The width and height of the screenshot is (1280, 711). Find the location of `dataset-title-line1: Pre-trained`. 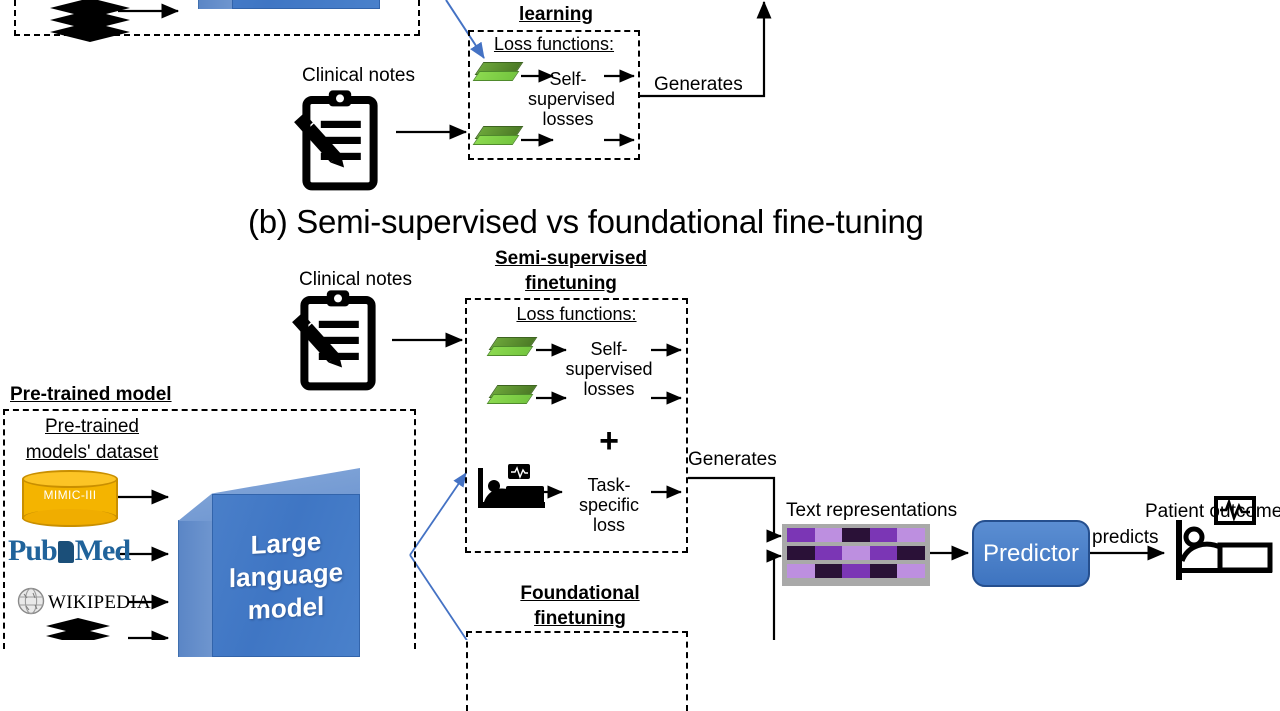

dataset-title-line1: Pre-trained is located at coordinates (92, 426).